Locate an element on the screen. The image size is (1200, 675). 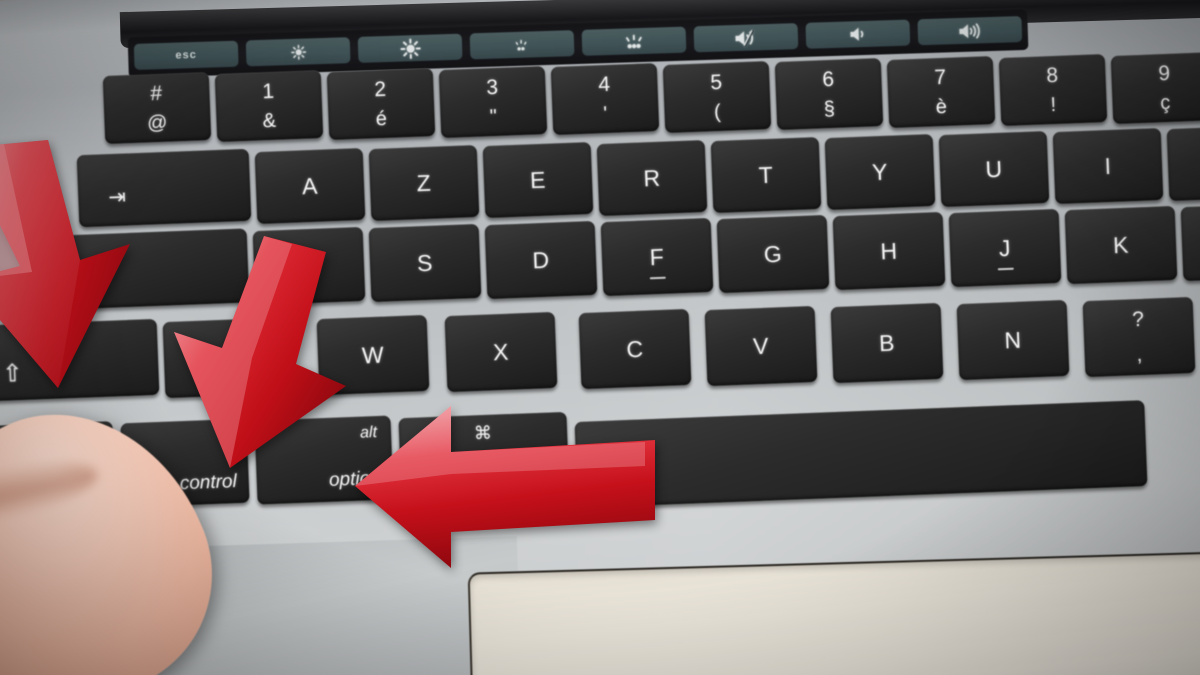
key-legend: E is located at coordinates (538, 179).